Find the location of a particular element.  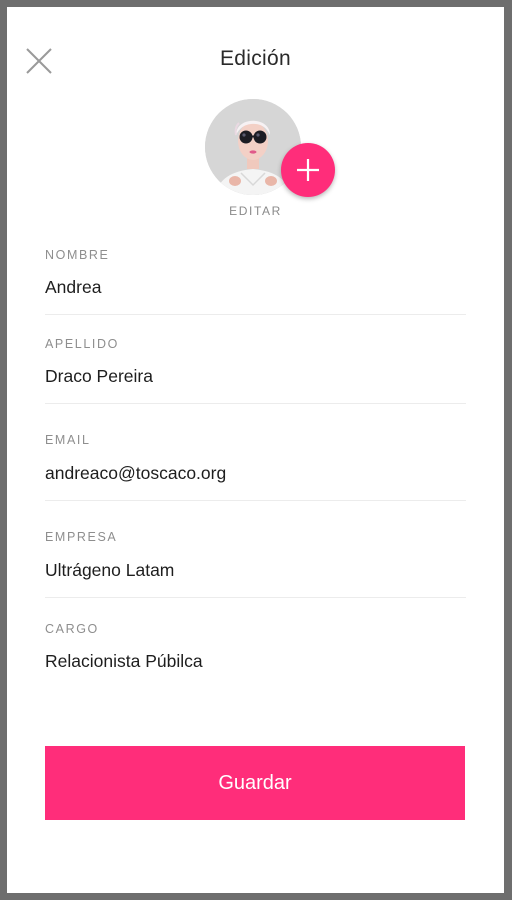

email-input: andreaco@toscaco.org is located at coordinates (255, 473).